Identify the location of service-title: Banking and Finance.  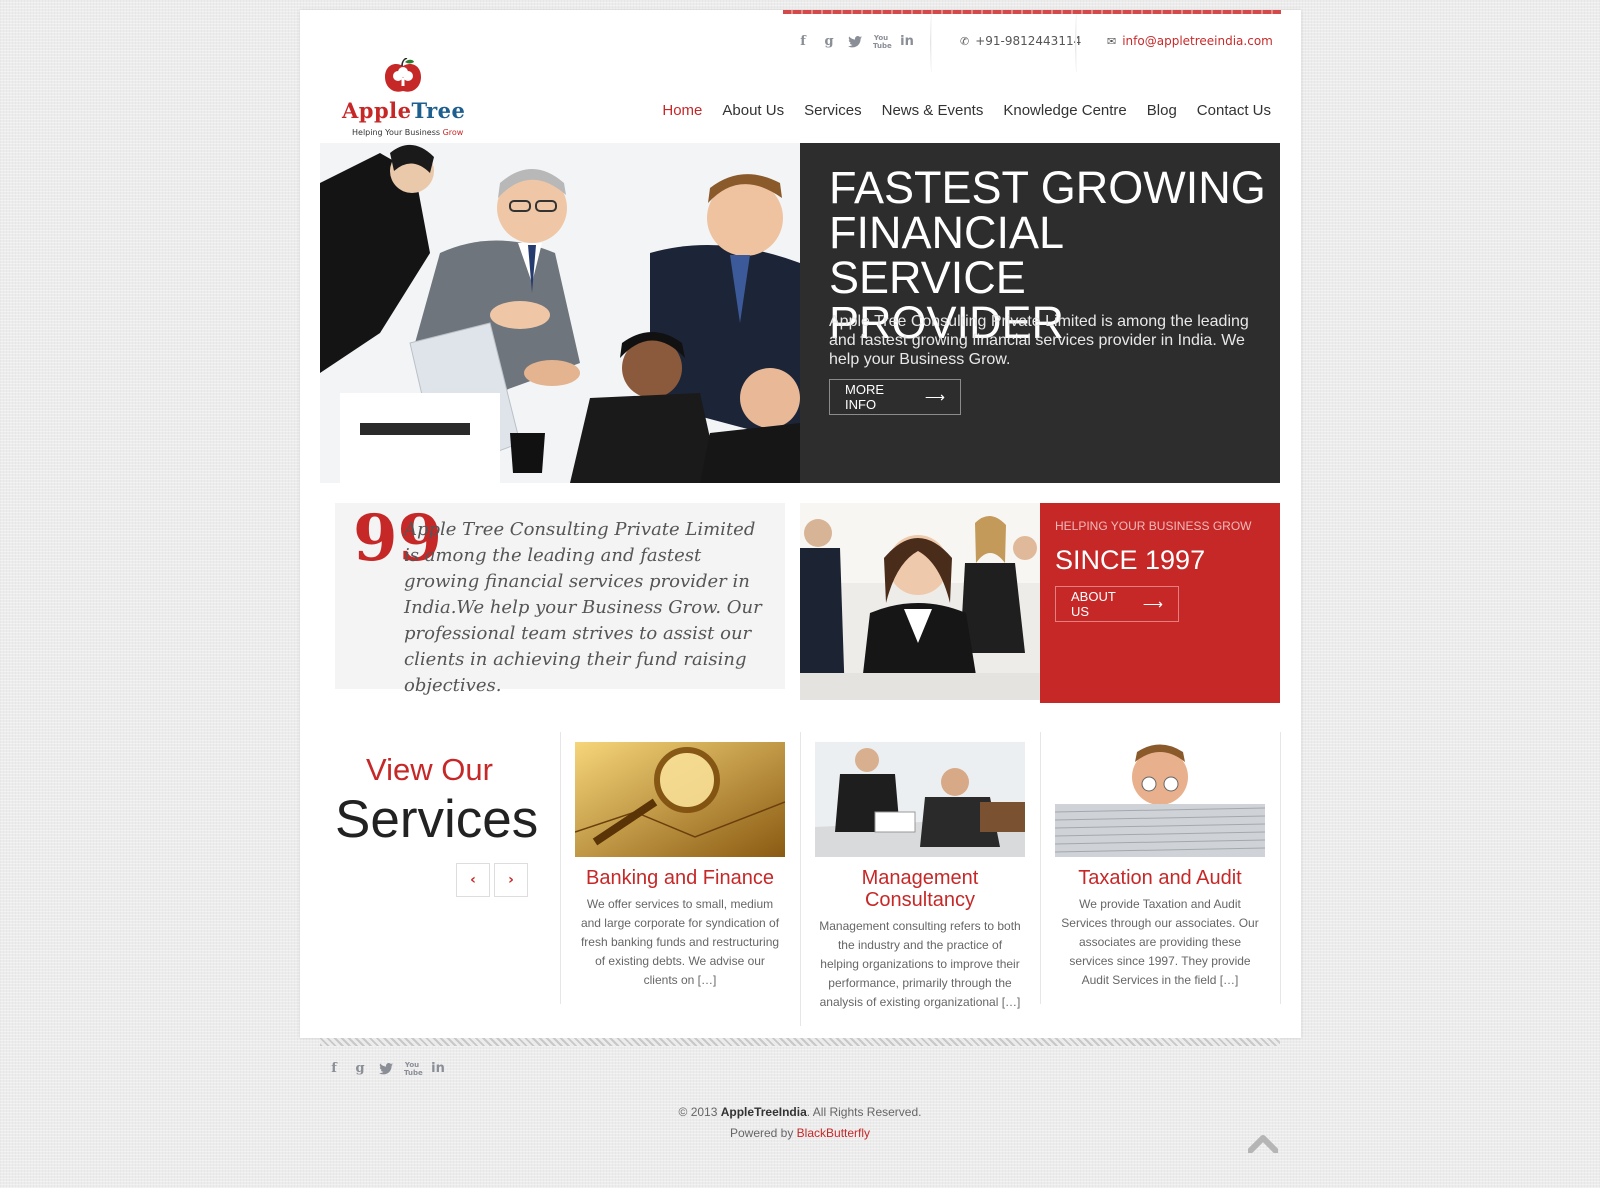
(680, 878).